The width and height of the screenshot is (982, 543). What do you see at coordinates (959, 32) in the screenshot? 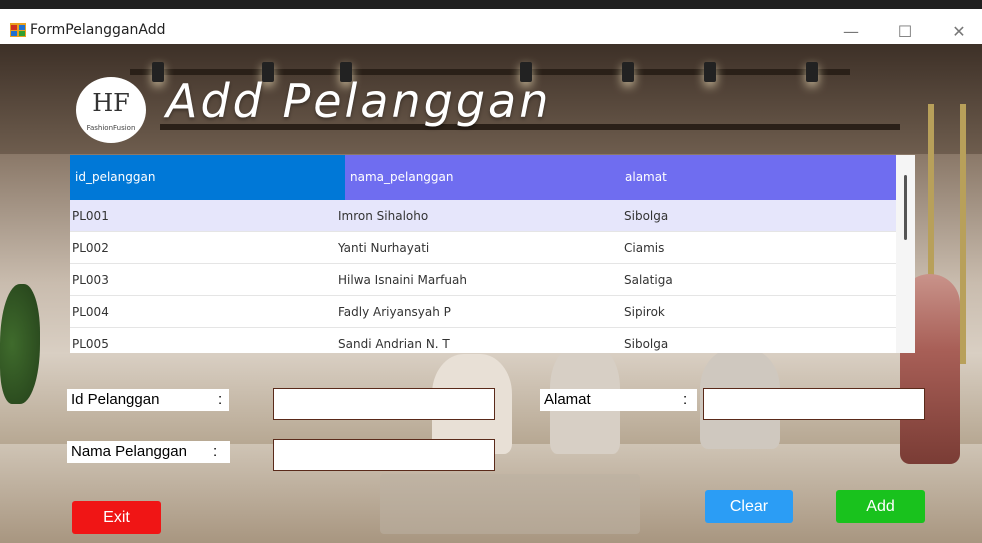
I see `close-button: ✕` at bounding box center [959, 32].